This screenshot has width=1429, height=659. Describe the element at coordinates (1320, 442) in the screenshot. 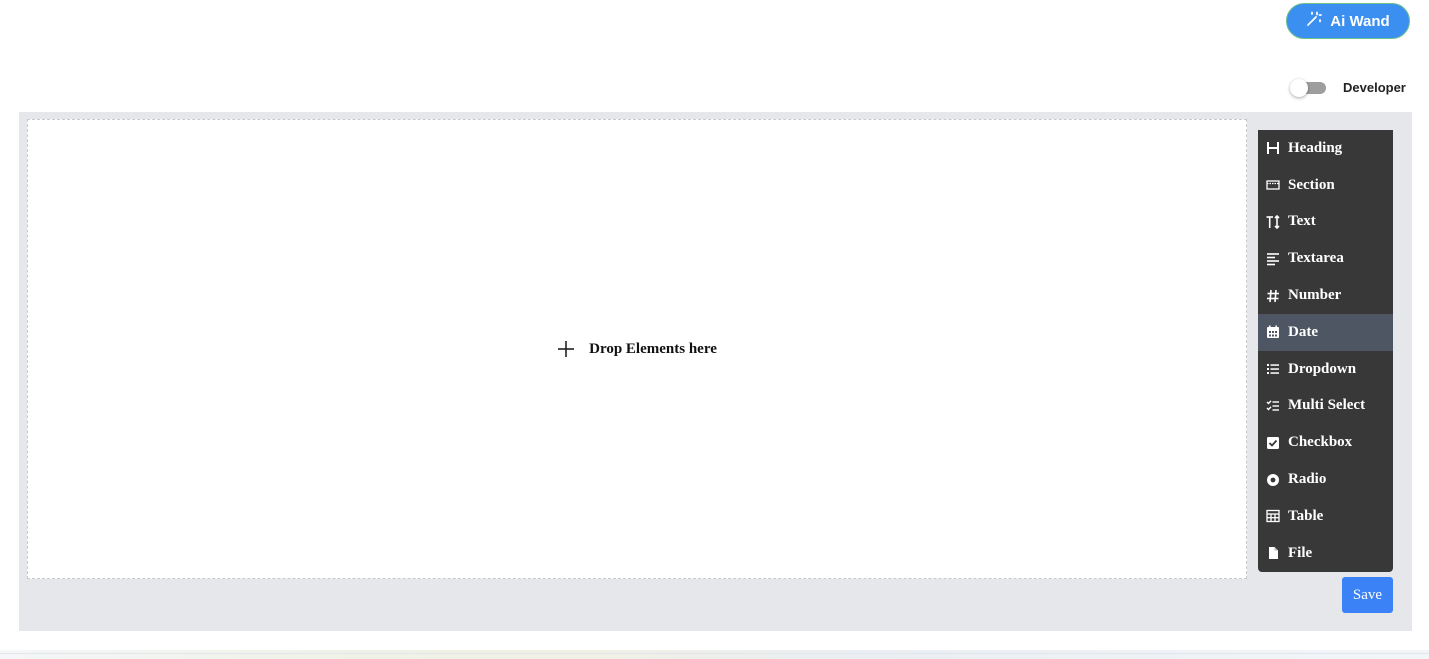

I see `palette-item-label: Checkbox` at that location.